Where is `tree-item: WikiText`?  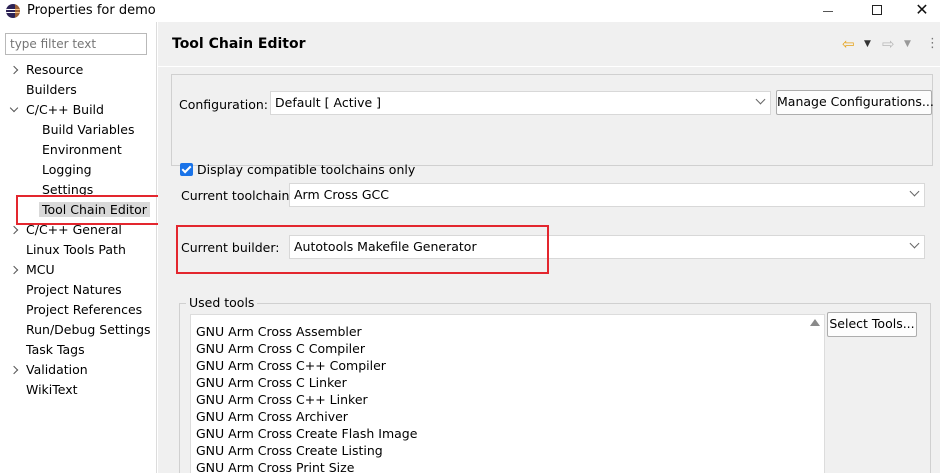 tree-item: WikiText is located at coordinates (52, 390).